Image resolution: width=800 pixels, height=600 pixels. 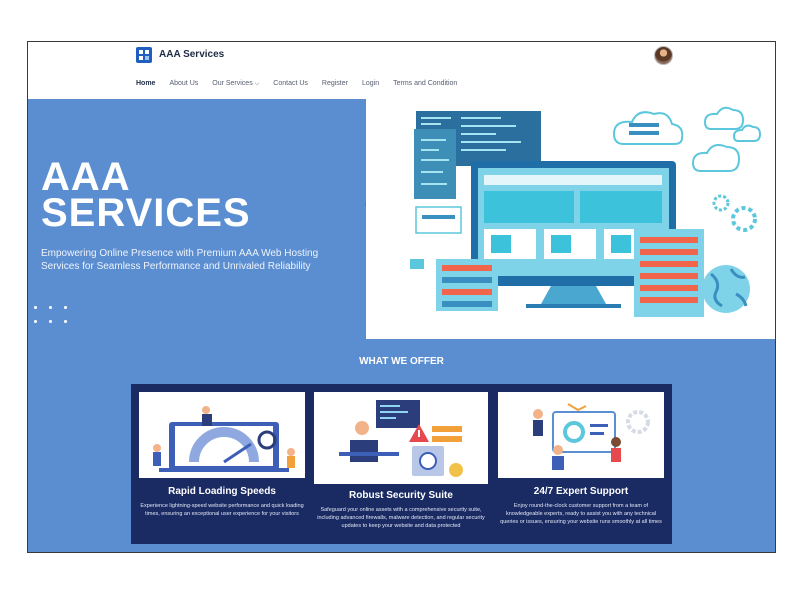 I want to click on nav-contact-us: Contact Us, so click(x=290, y=84).